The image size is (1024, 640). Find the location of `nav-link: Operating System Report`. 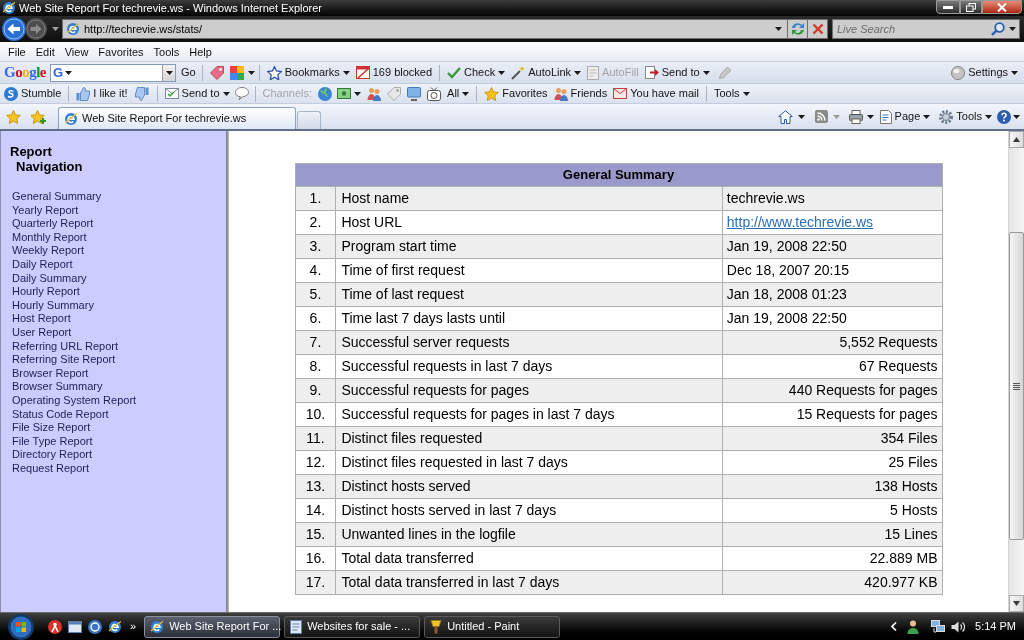

nav-link: Operating System Report is located at coordinates (74, 400).